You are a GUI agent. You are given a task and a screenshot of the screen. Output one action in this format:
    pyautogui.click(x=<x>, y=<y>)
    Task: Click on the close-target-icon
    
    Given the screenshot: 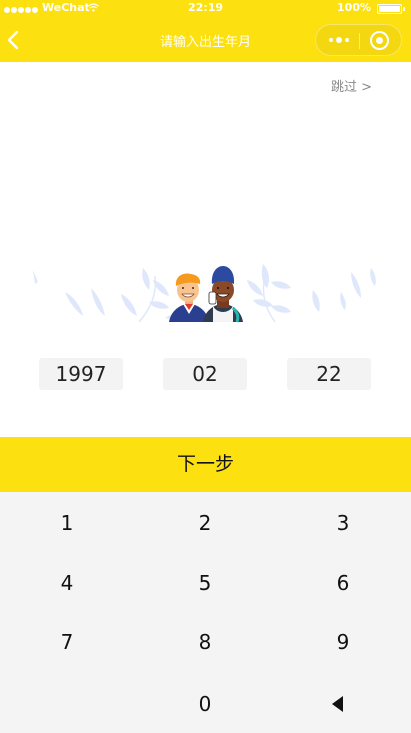 What is the action you would take?
    pyautogui.click(x=379, y=40)
    